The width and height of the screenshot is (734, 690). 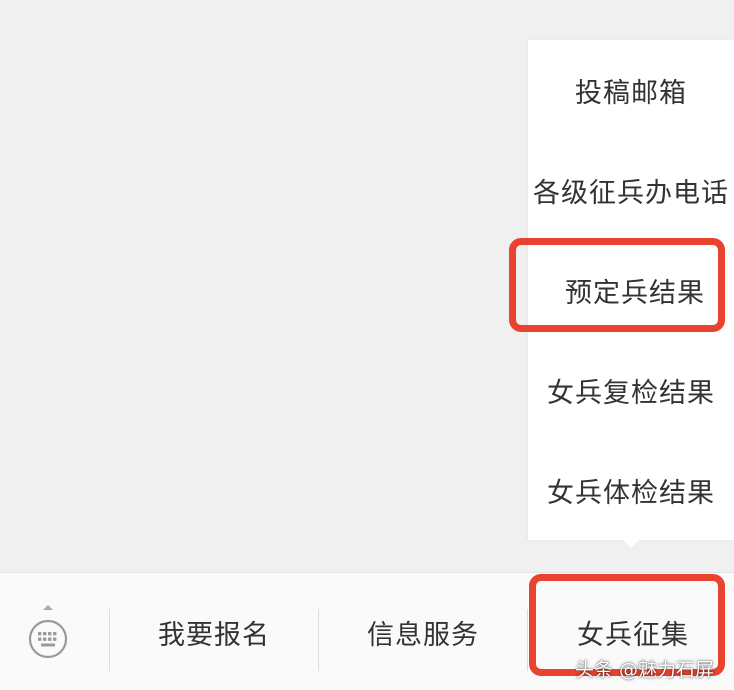 What do you see at coordinates (631, 543) in the screenshot?
I see `submenu-pointer` at bounding box center [631, 543].